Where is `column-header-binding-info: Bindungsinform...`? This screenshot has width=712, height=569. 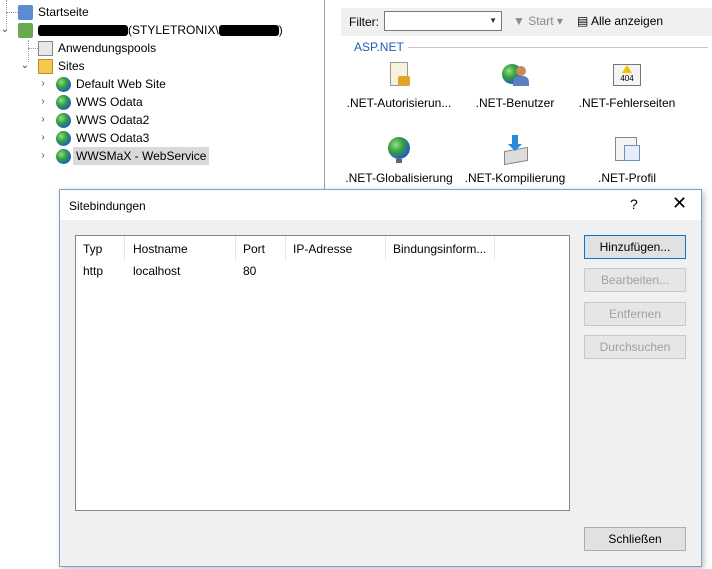
column-header-binding-info: Bindungsinform... is located at coordinates (439, 249).